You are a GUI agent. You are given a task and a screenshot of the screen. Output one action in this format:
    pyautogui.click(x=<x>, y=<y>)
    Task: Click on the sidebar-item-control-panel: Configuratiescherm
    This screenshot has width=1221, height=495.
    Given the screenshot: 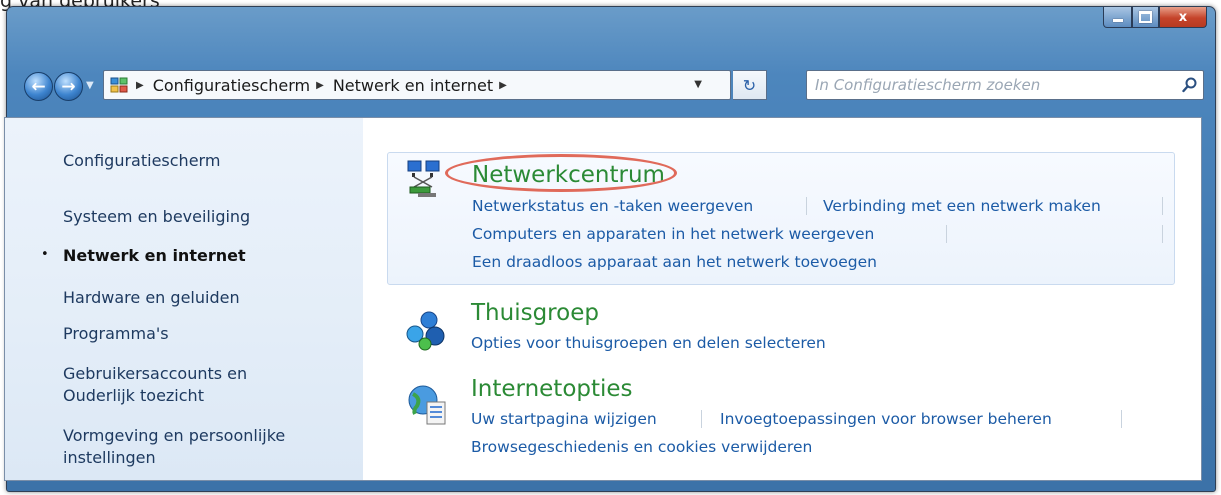 What is the action you would take?
    pyautogui.click(x=141, y=161)
    